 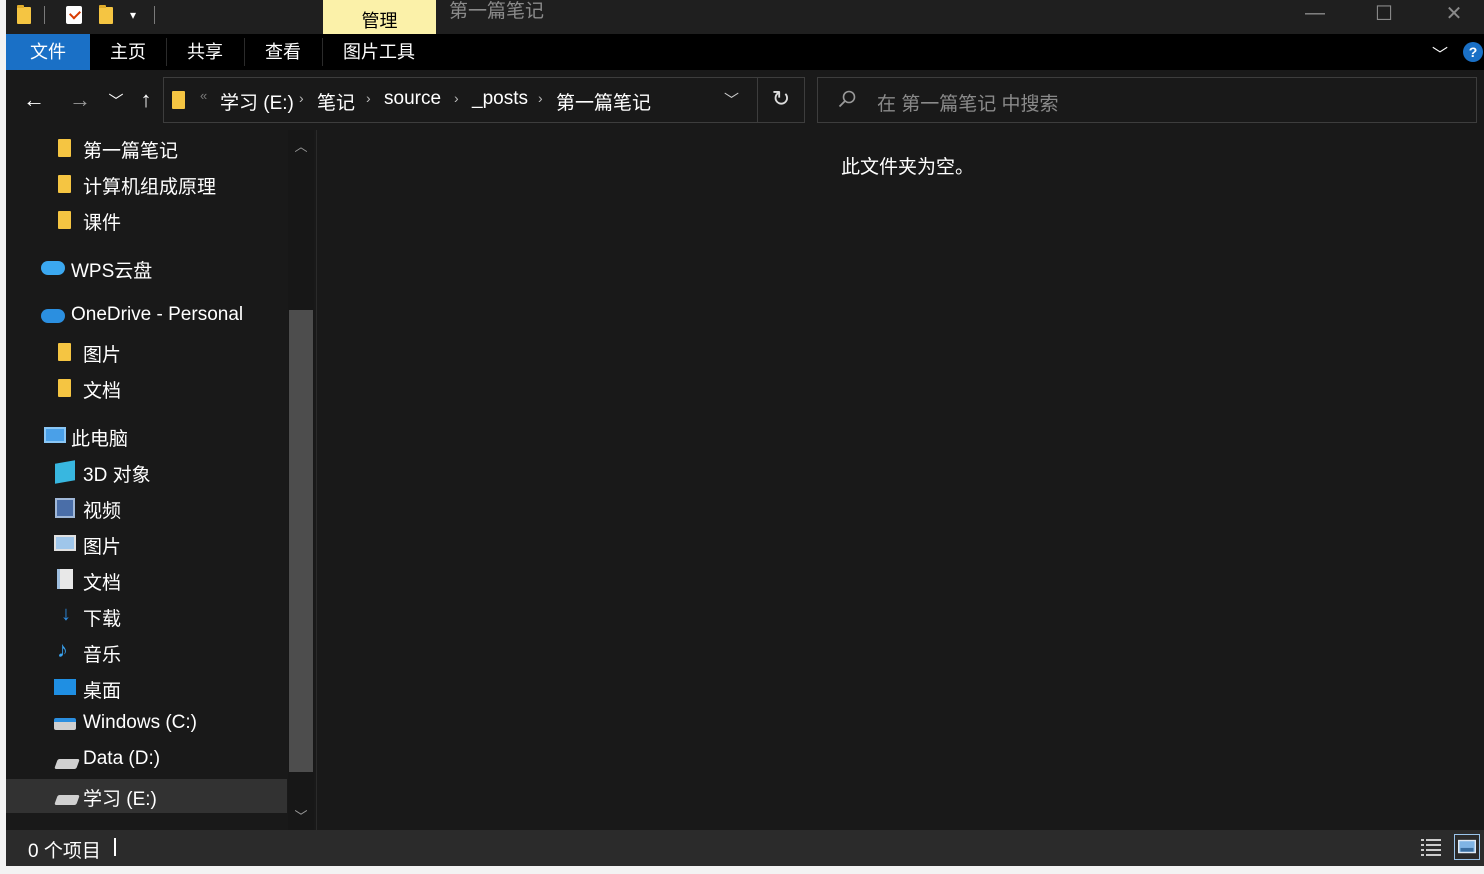 I want to click on wps-cloud-icon, so click(x=53, y=268).